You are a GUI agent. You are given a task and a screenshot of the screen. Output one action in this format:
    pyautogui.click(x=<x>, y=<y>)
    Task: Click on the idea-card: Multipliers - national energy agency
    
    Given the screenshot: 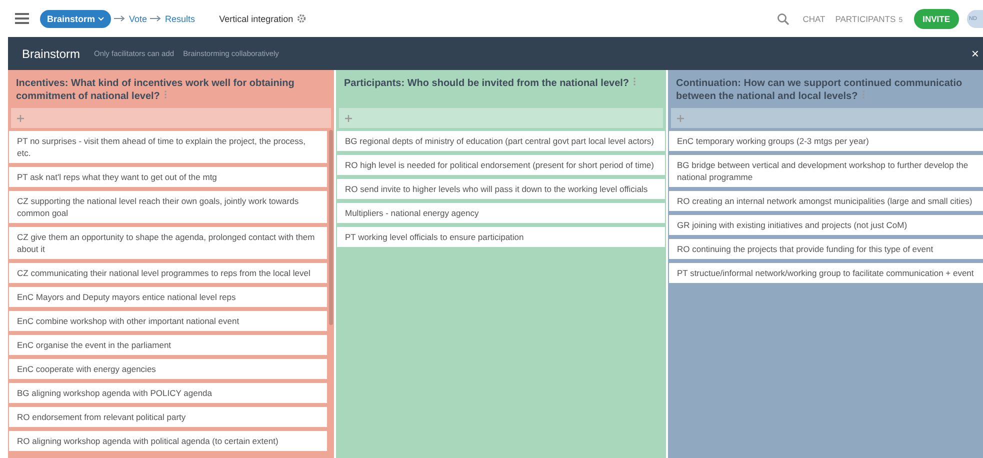 What is the action you would take?
    pyautogui.click(x=501, y=213)
    